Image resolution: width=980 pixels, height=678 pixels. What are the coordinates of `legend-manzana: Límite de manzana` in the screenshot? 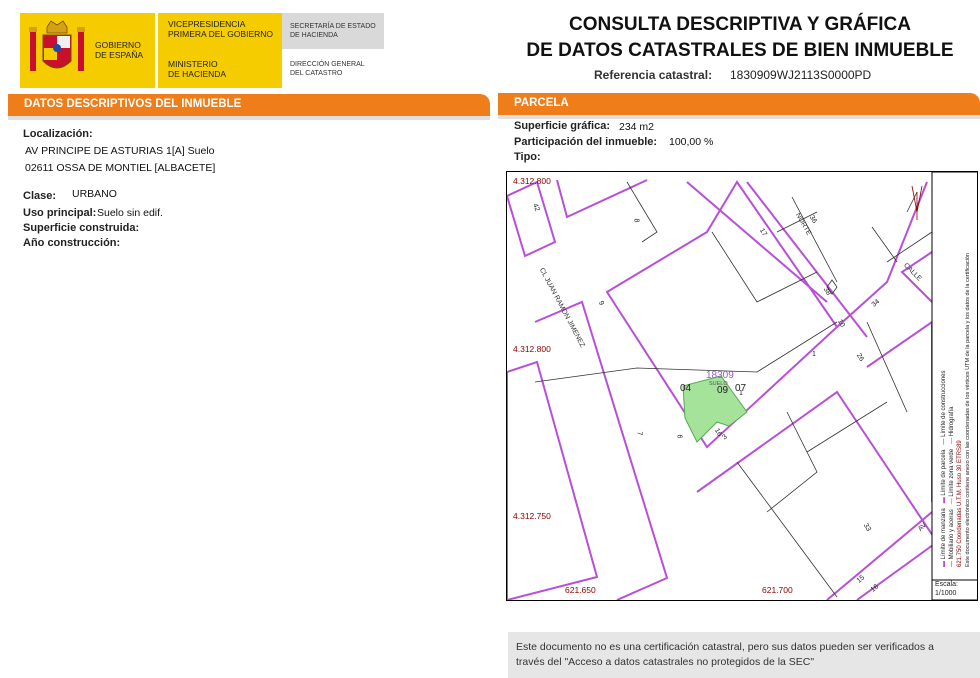 It's located at (944, 534).